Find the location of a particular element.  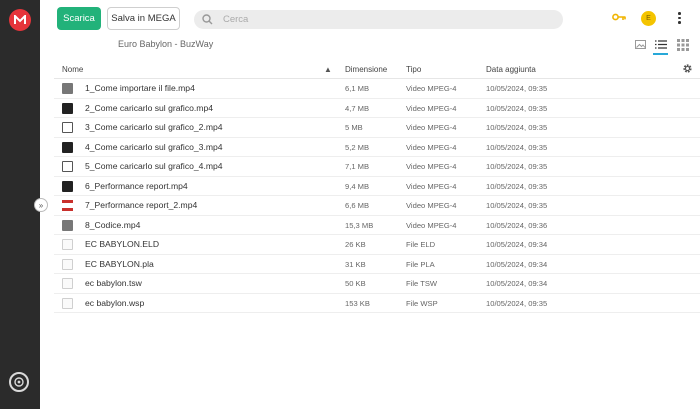

file-name: 5_Come caricarlo sul grafico_4.mp4 is located at coordinates (154, 166).